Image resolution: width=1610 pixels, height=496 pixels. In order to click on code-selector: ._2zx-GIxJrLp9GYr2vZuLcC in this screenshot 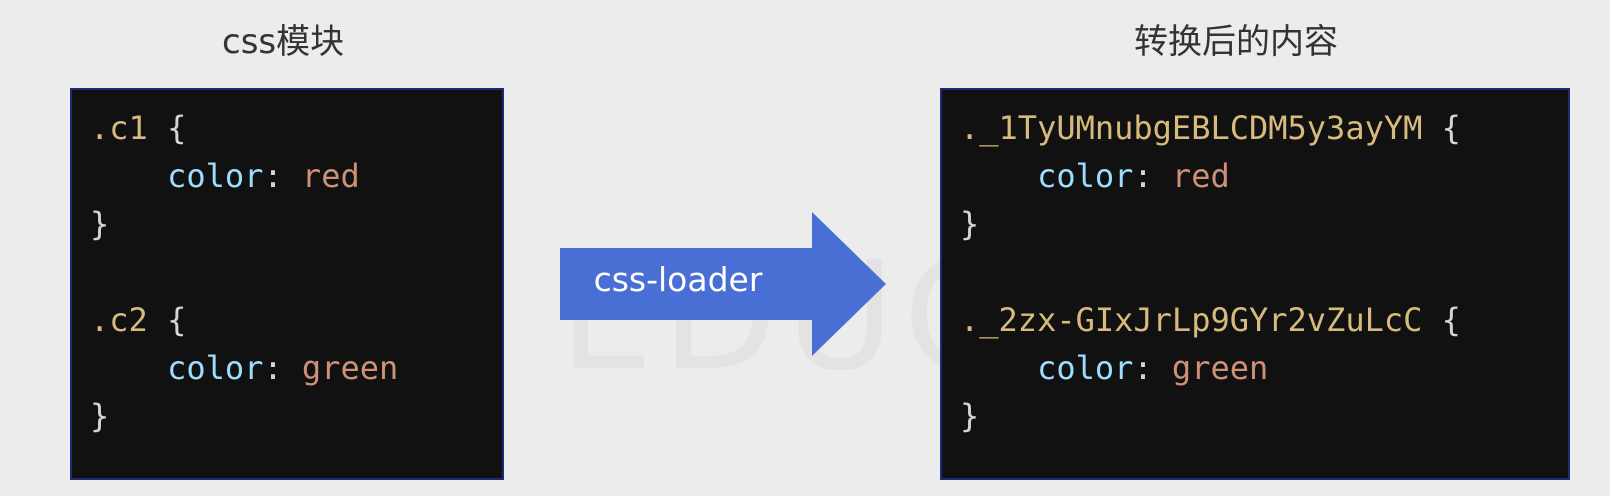, I will do `click(1191, 320)`.